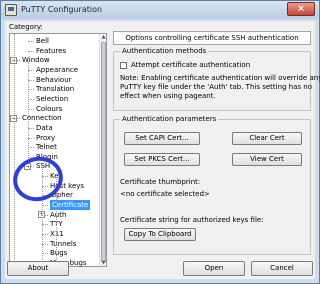 Image resolution: width=320 pixels, height=284 pixels. I want to click on tree-item-appearance: Appearance, so click(57, 70).